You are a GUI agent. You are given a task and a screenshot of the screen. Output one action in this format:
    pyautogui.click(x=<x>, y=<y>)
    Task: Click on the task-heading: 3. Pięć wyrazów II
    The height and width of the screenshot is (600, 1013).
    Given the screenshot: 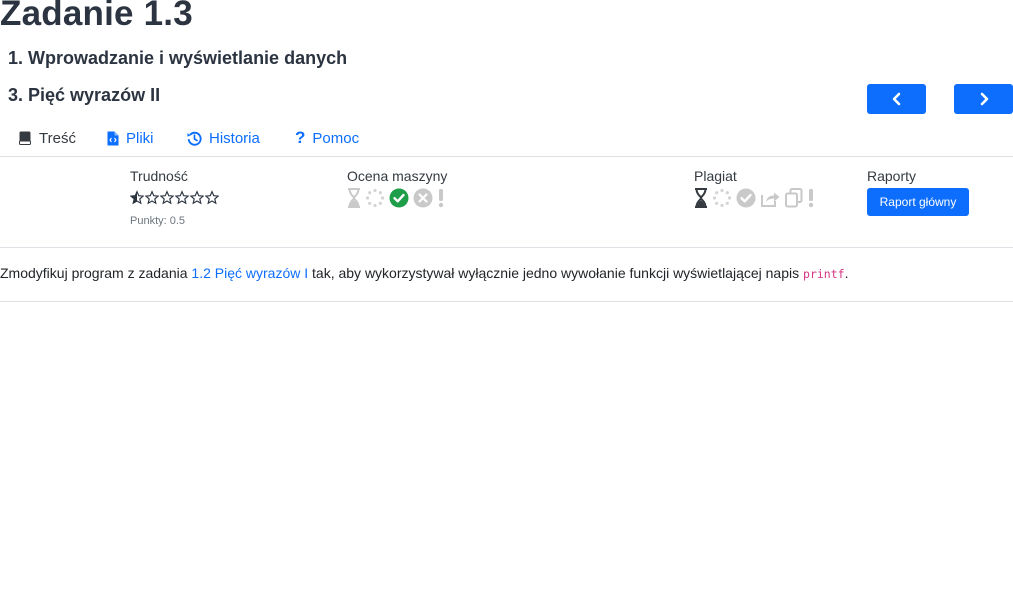 What is the action you would take?
    pyautogui.click(x=84, y=95)
    